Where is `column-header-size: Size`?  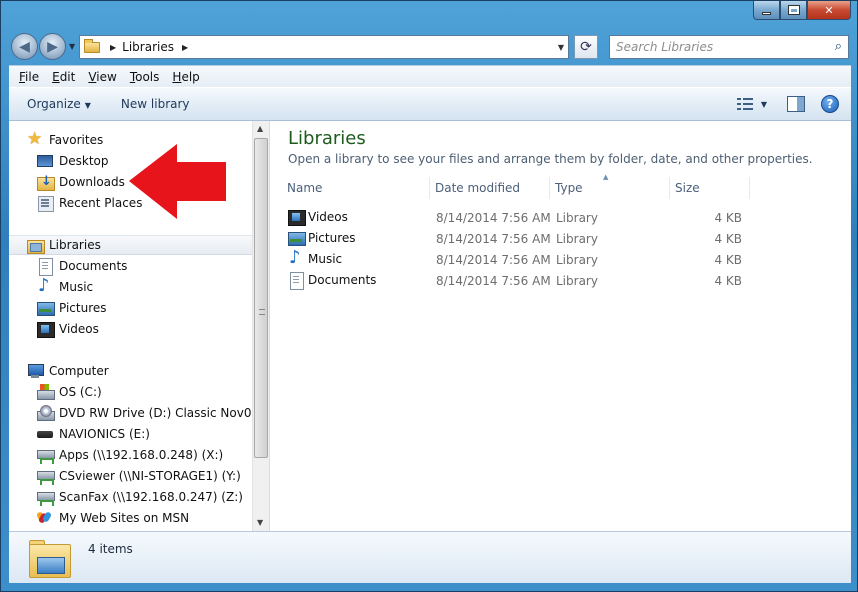 column-header-size: Size is located at coordinates (710, 188).